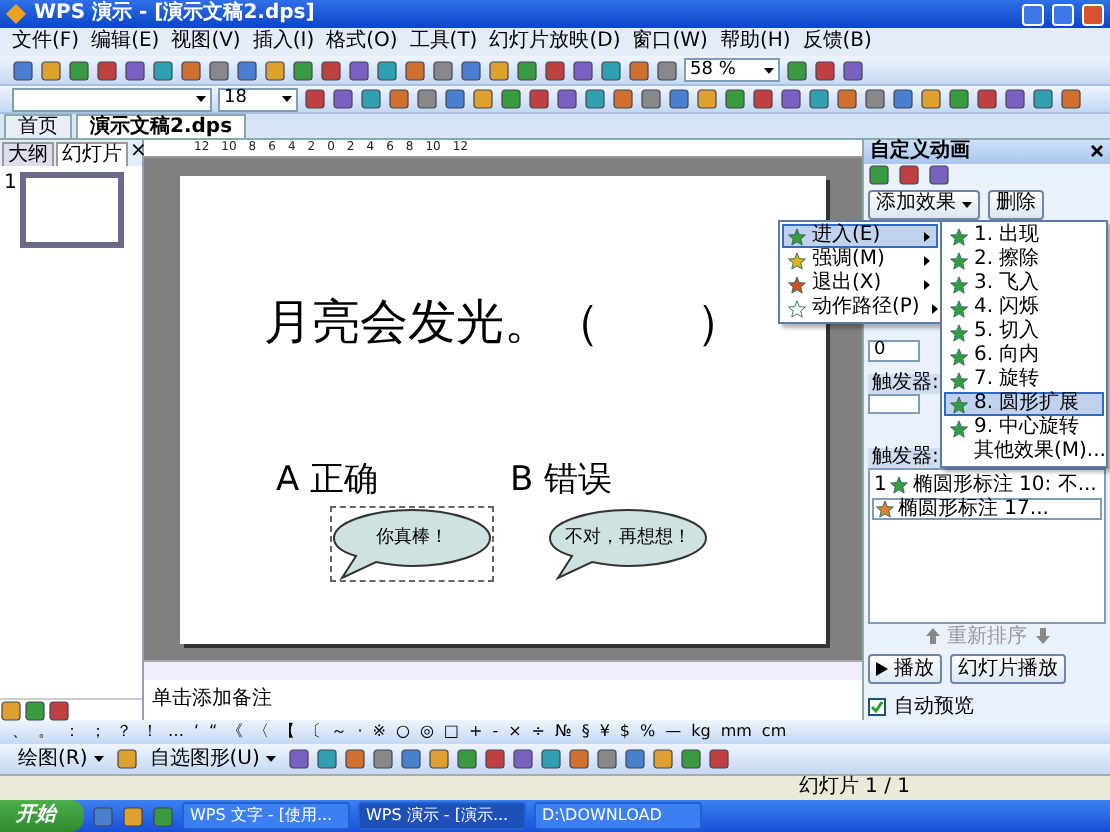 The height and width of the screenshot is (832, 1110). What do you see at coordinates (774, 732) in the screenshot?
I see `symbol-key: cm` at bounding box center [774, 732].